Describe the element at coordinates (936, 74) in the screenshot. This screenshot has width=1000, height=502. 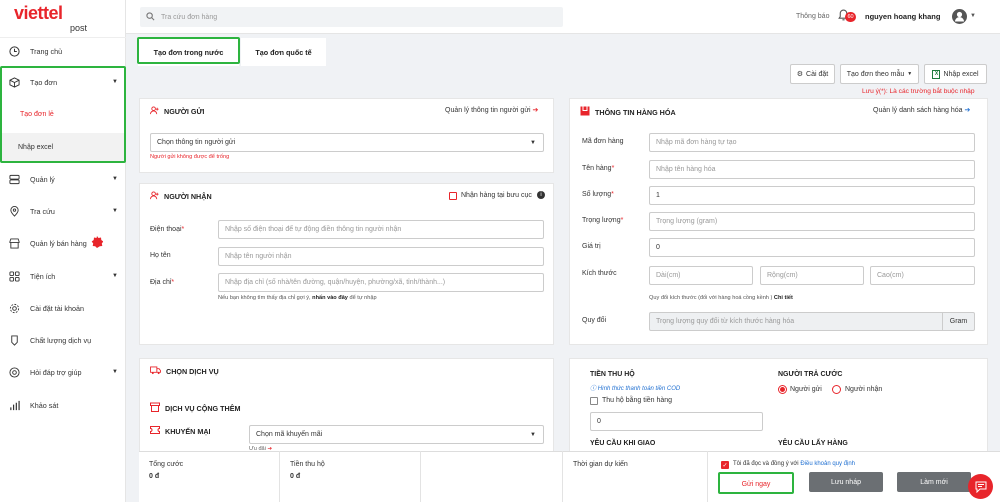
I see `excel-icon: X` at that location.